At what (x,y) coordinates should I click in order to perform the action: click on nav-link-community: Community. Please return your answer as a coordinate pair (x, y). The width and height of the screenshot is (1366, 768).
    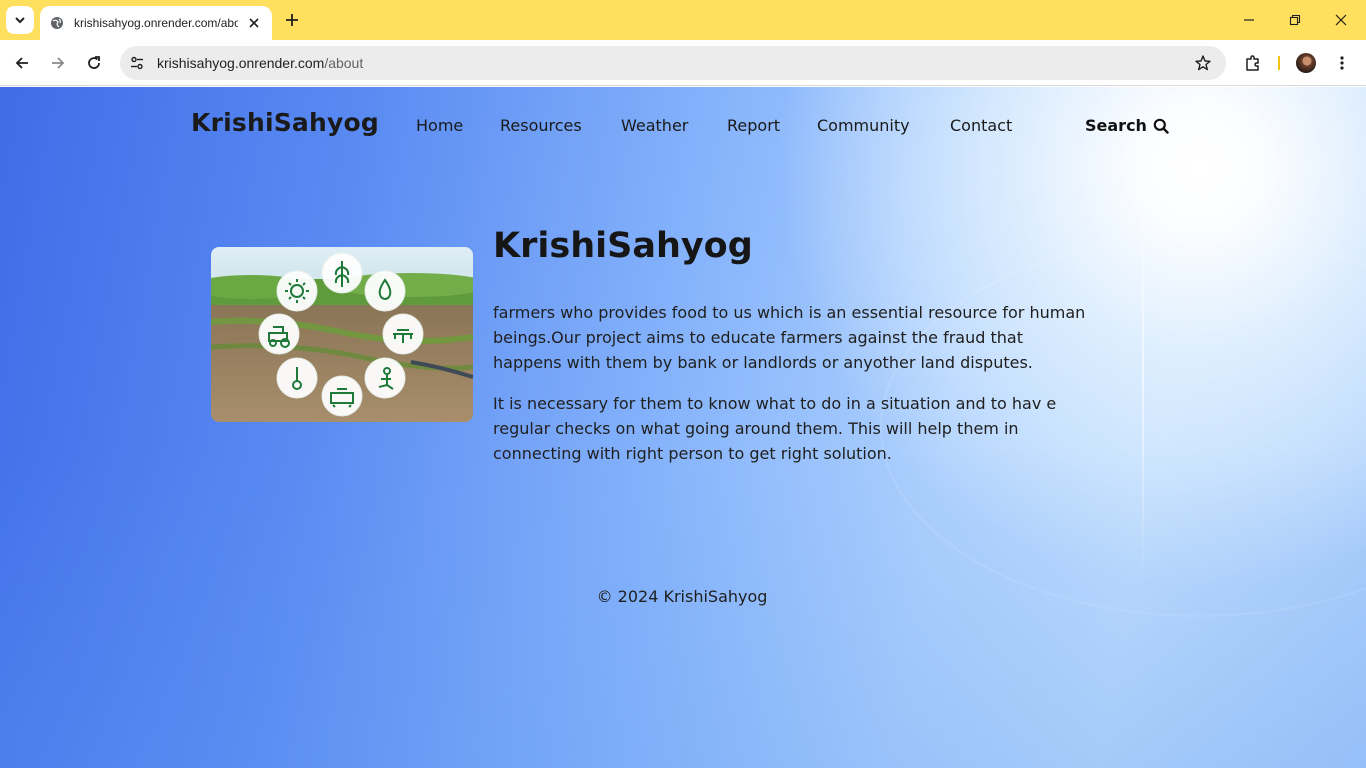
    Looking at the image, I should click on (863, 125).